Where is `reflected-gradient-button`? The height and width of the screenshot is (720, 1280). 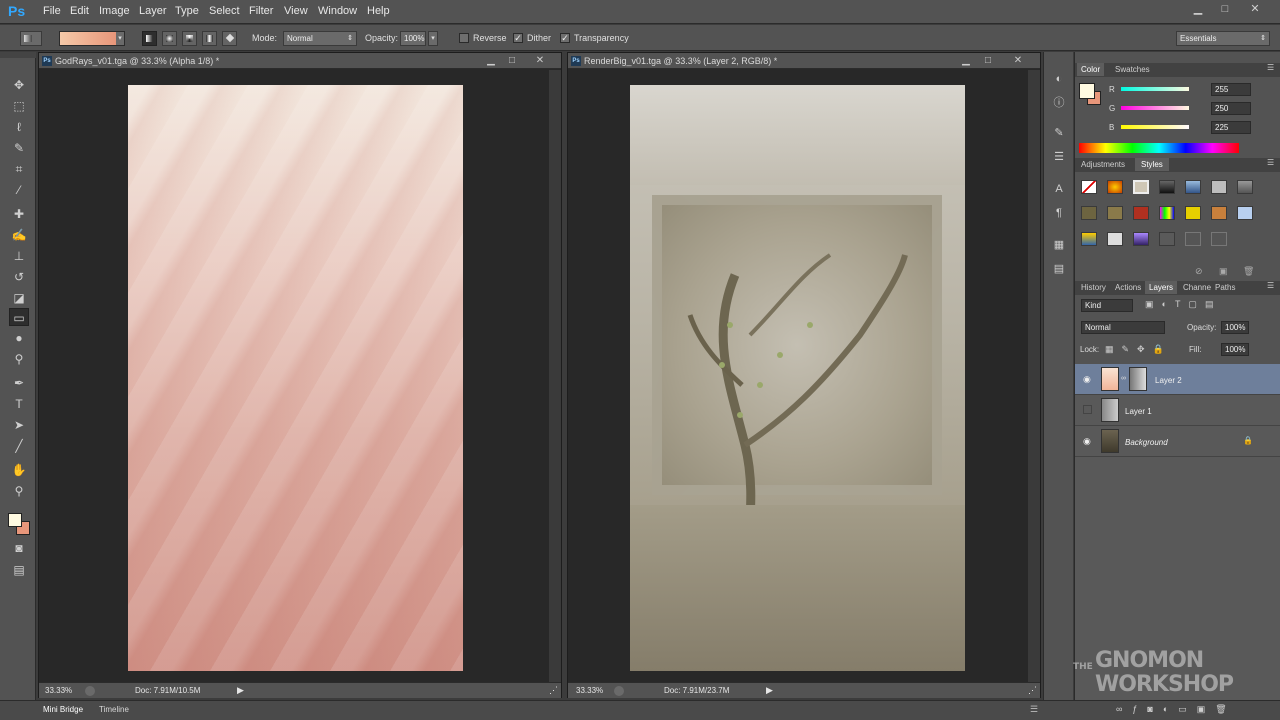 reflected-gradient-button is located at coordinates (209, 38).